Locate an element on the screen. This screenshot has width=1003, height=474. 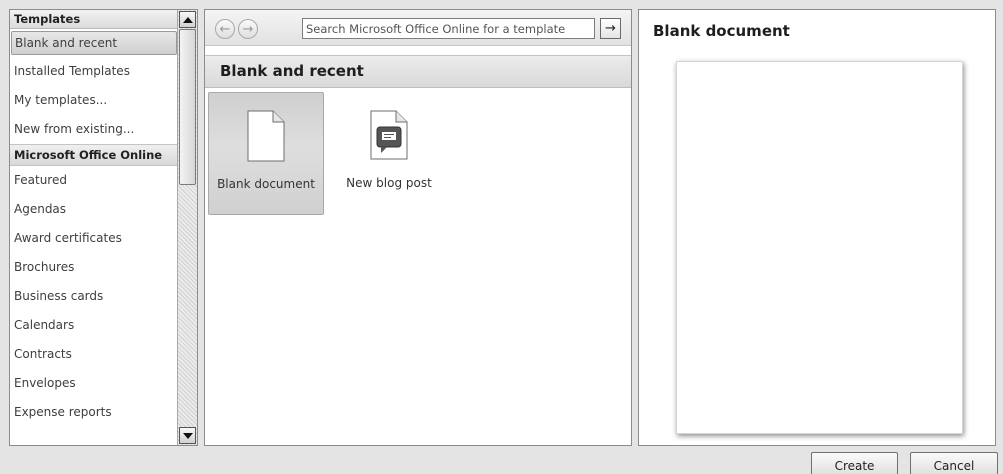
sidebar-item-envelopes: Envelopes is located at coordinates (94, 383).